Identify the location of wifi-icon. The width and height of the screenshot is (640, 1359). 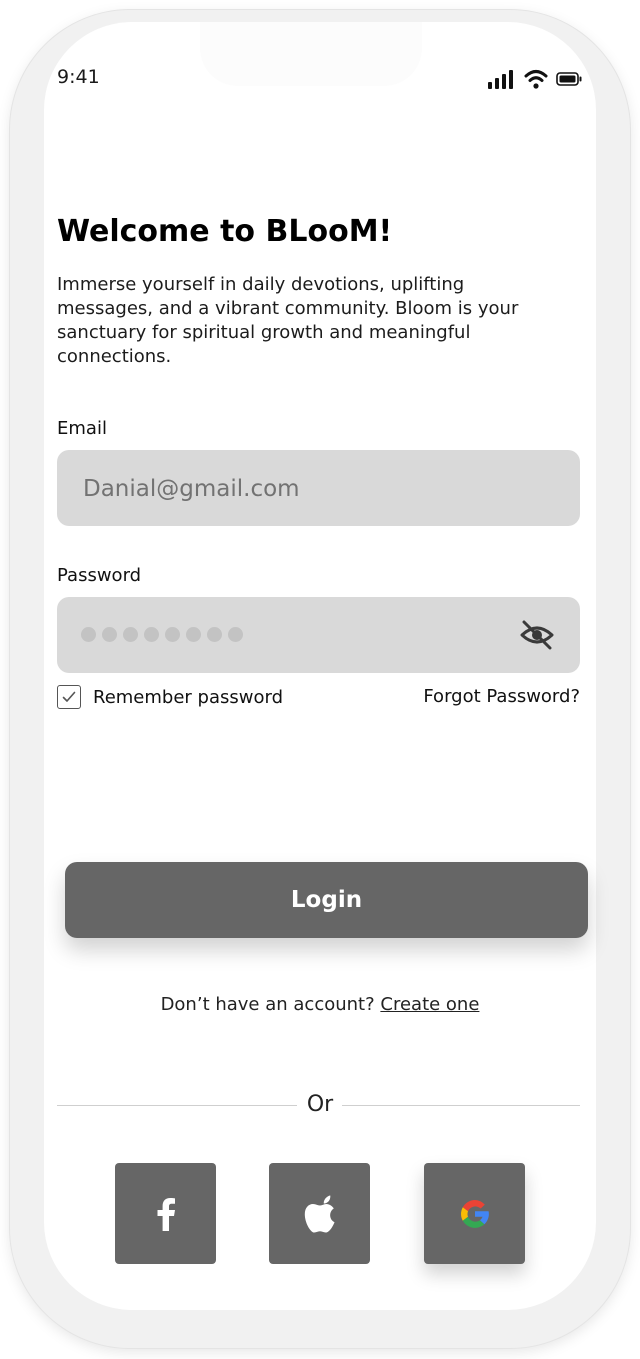
(536, 79).